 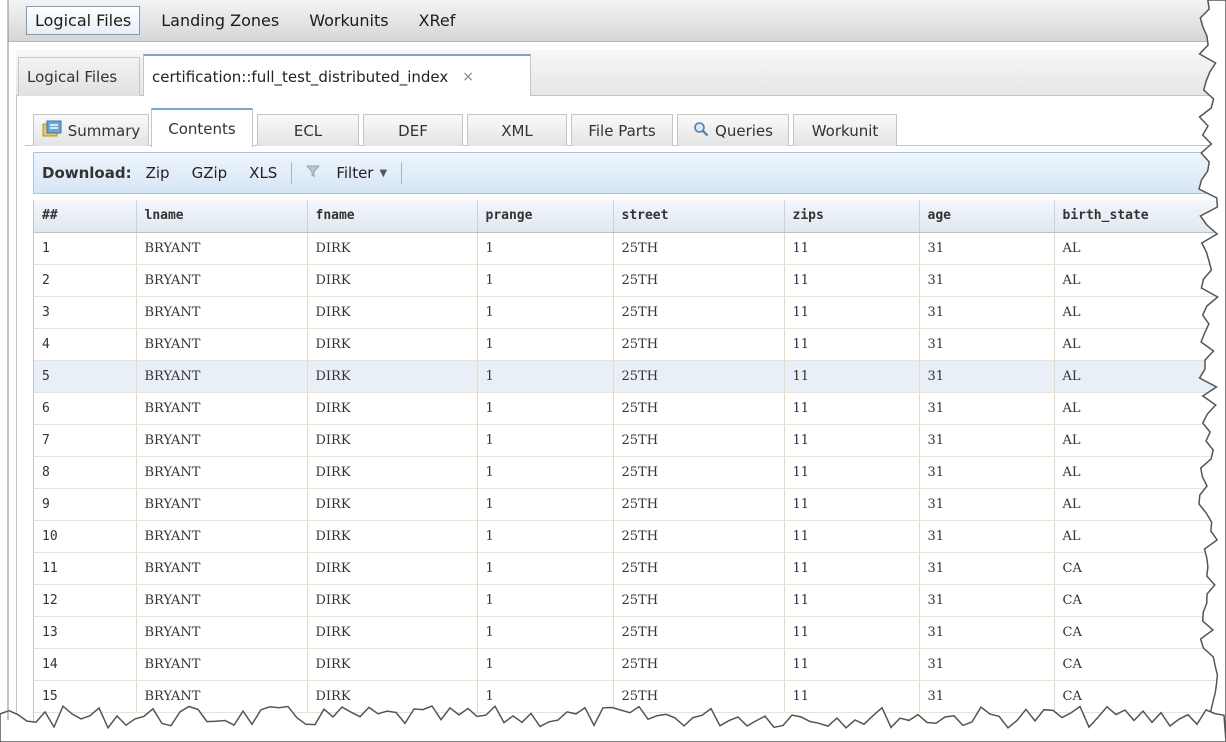 What do you see at coordinates (845, 130) in the screenshot?
I see `tab-workunit: Workunit` at bounding box center [845, 130].